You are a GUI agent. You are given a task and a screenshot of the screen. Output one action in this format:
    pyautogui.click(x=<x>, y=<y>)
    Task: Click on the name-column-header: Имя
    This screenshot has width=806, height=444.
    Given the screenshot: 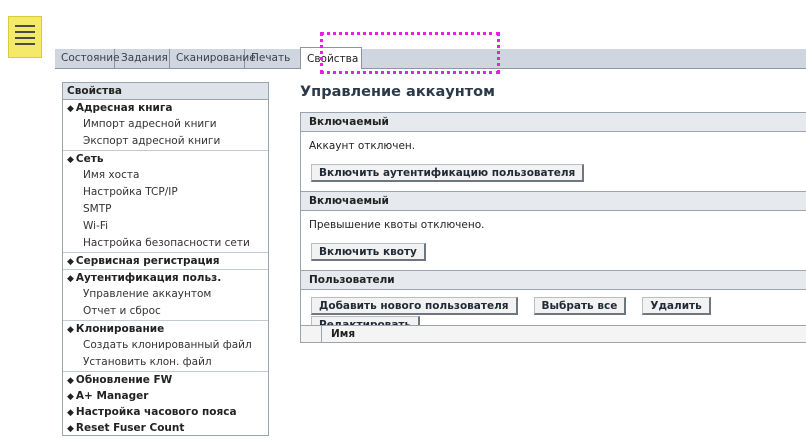 What is the action you would take?
    pyautogui.click(x=343, y=334)
    